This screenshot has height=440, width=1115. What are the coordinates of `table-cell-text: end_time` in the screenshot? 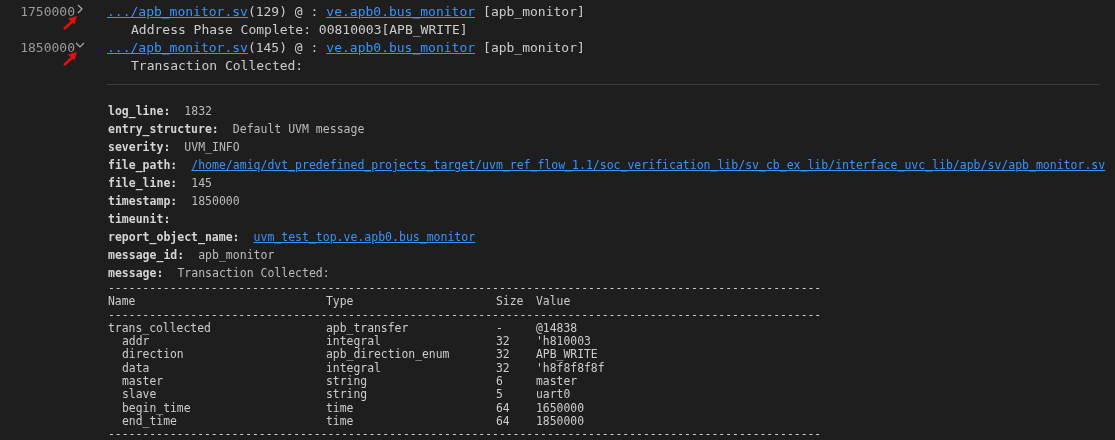 It's located at (149, 421).